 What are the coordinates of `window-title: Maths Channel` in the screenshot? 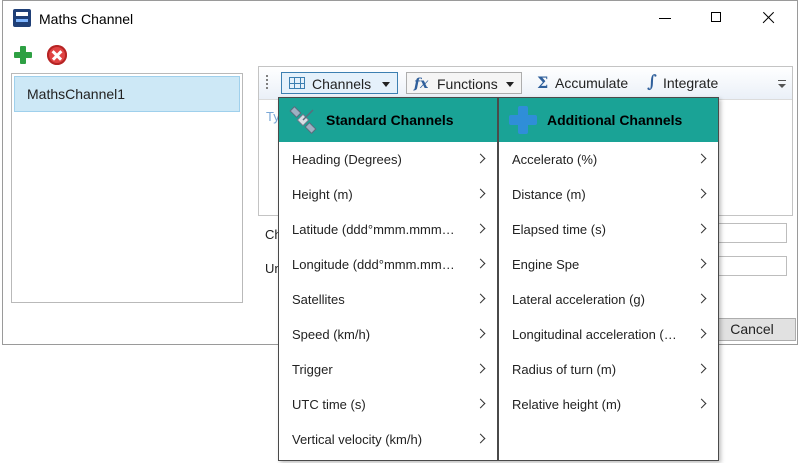 It's located at (86, 19).